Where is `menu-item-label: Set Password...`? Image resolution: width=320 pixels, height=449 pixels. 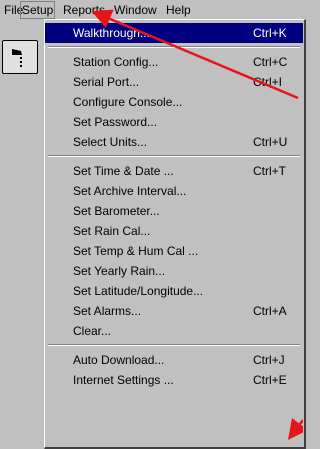 menu-item-label: Set Password... is located at coordinates (115, 122).